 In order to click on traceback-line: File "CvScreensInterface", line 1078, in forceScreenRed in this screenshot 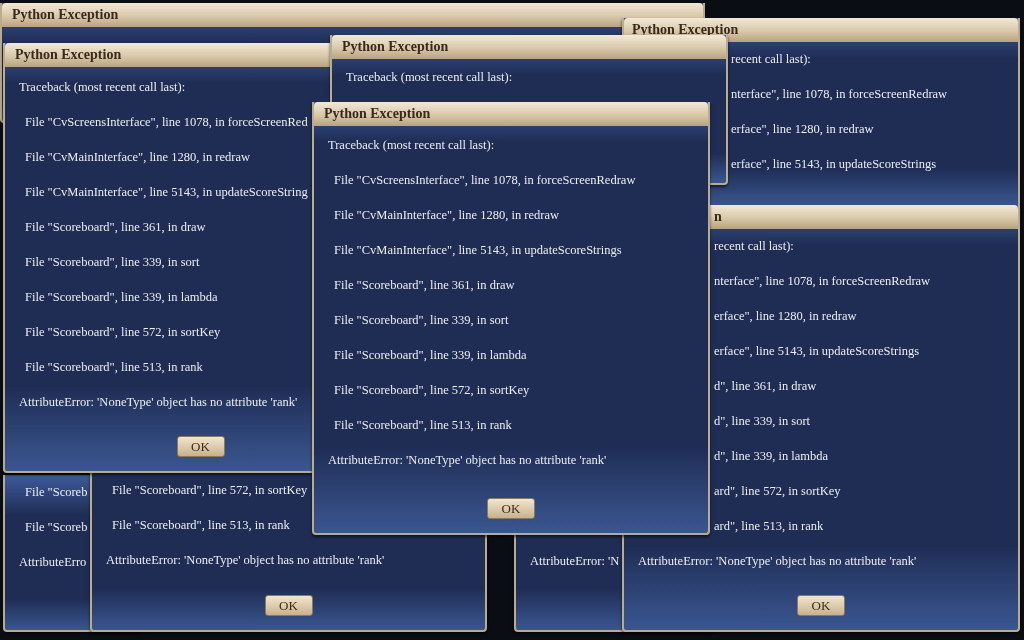, I will do `click(166, 122)`.